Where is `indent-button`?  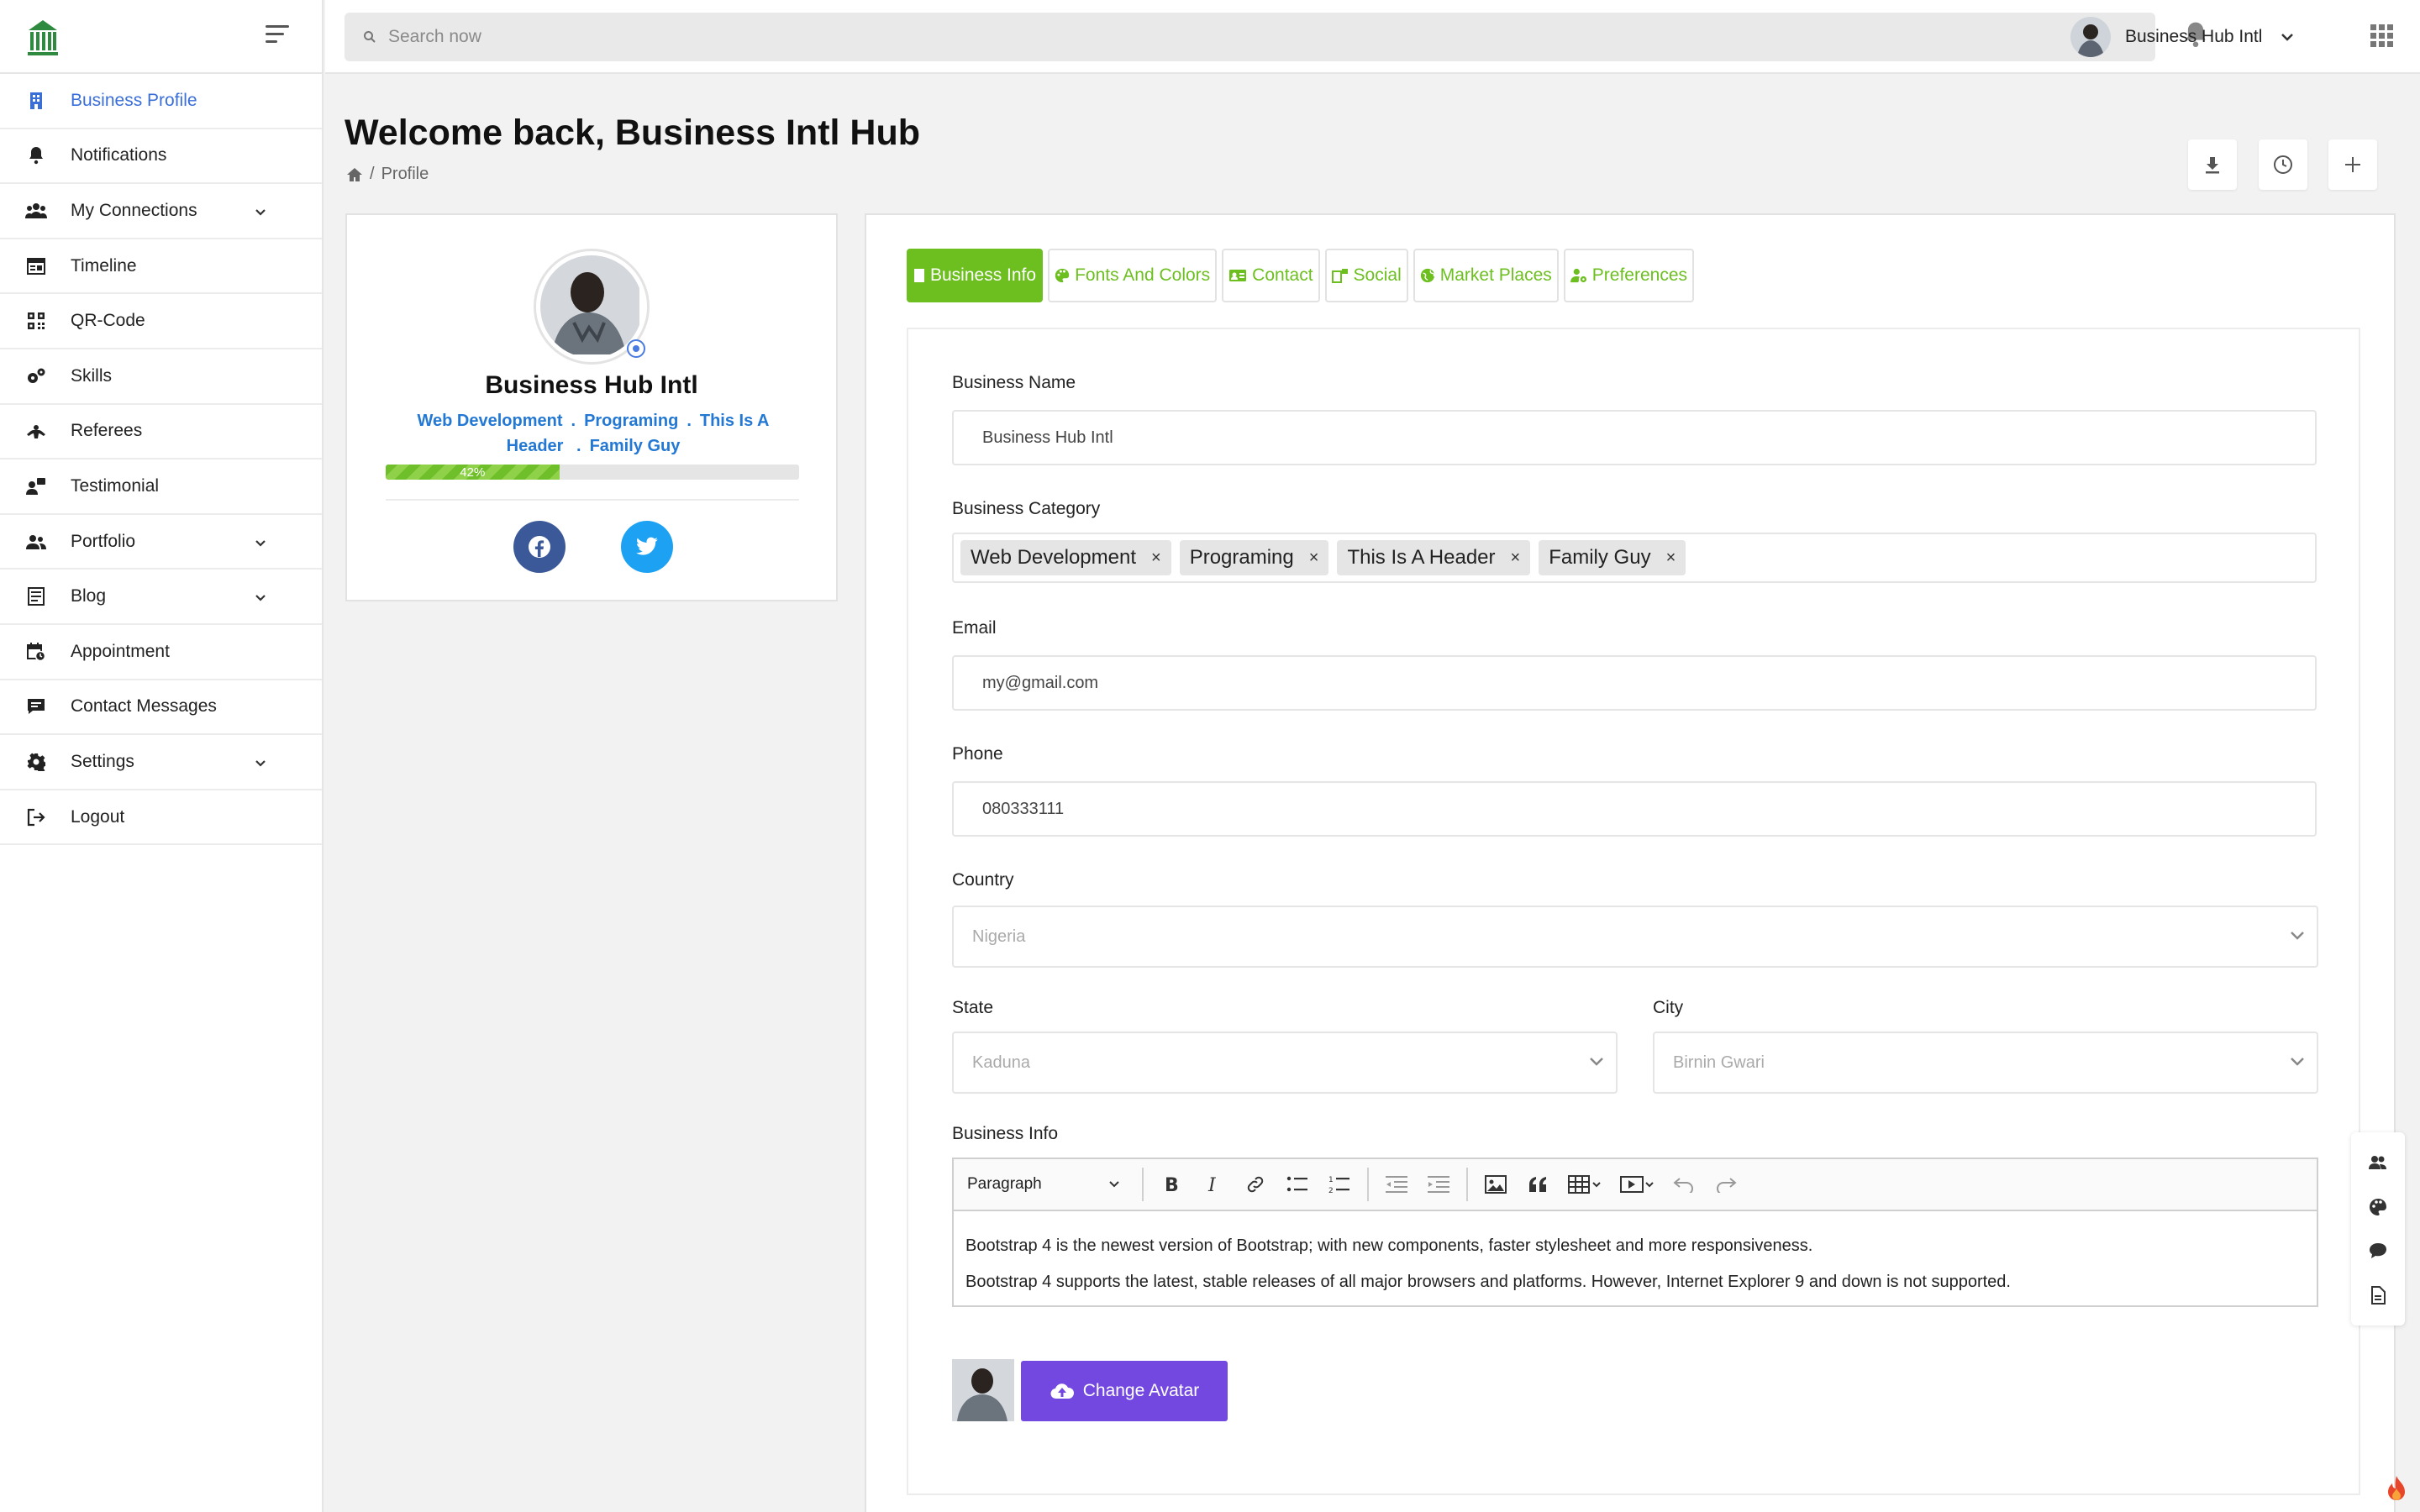
indent-button is located at coordinates (1439, 1184).